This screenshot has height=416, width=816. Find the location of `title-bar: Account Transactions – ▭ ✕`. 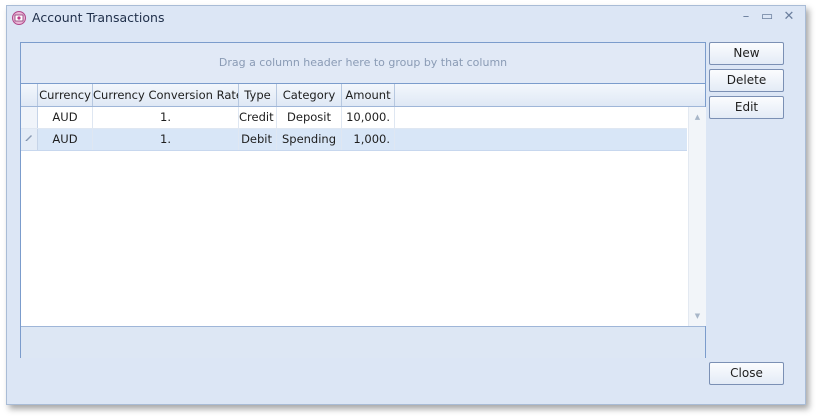

title-bar: Account Transactions – ▭ ✕ is located at coordinates (406, 18).